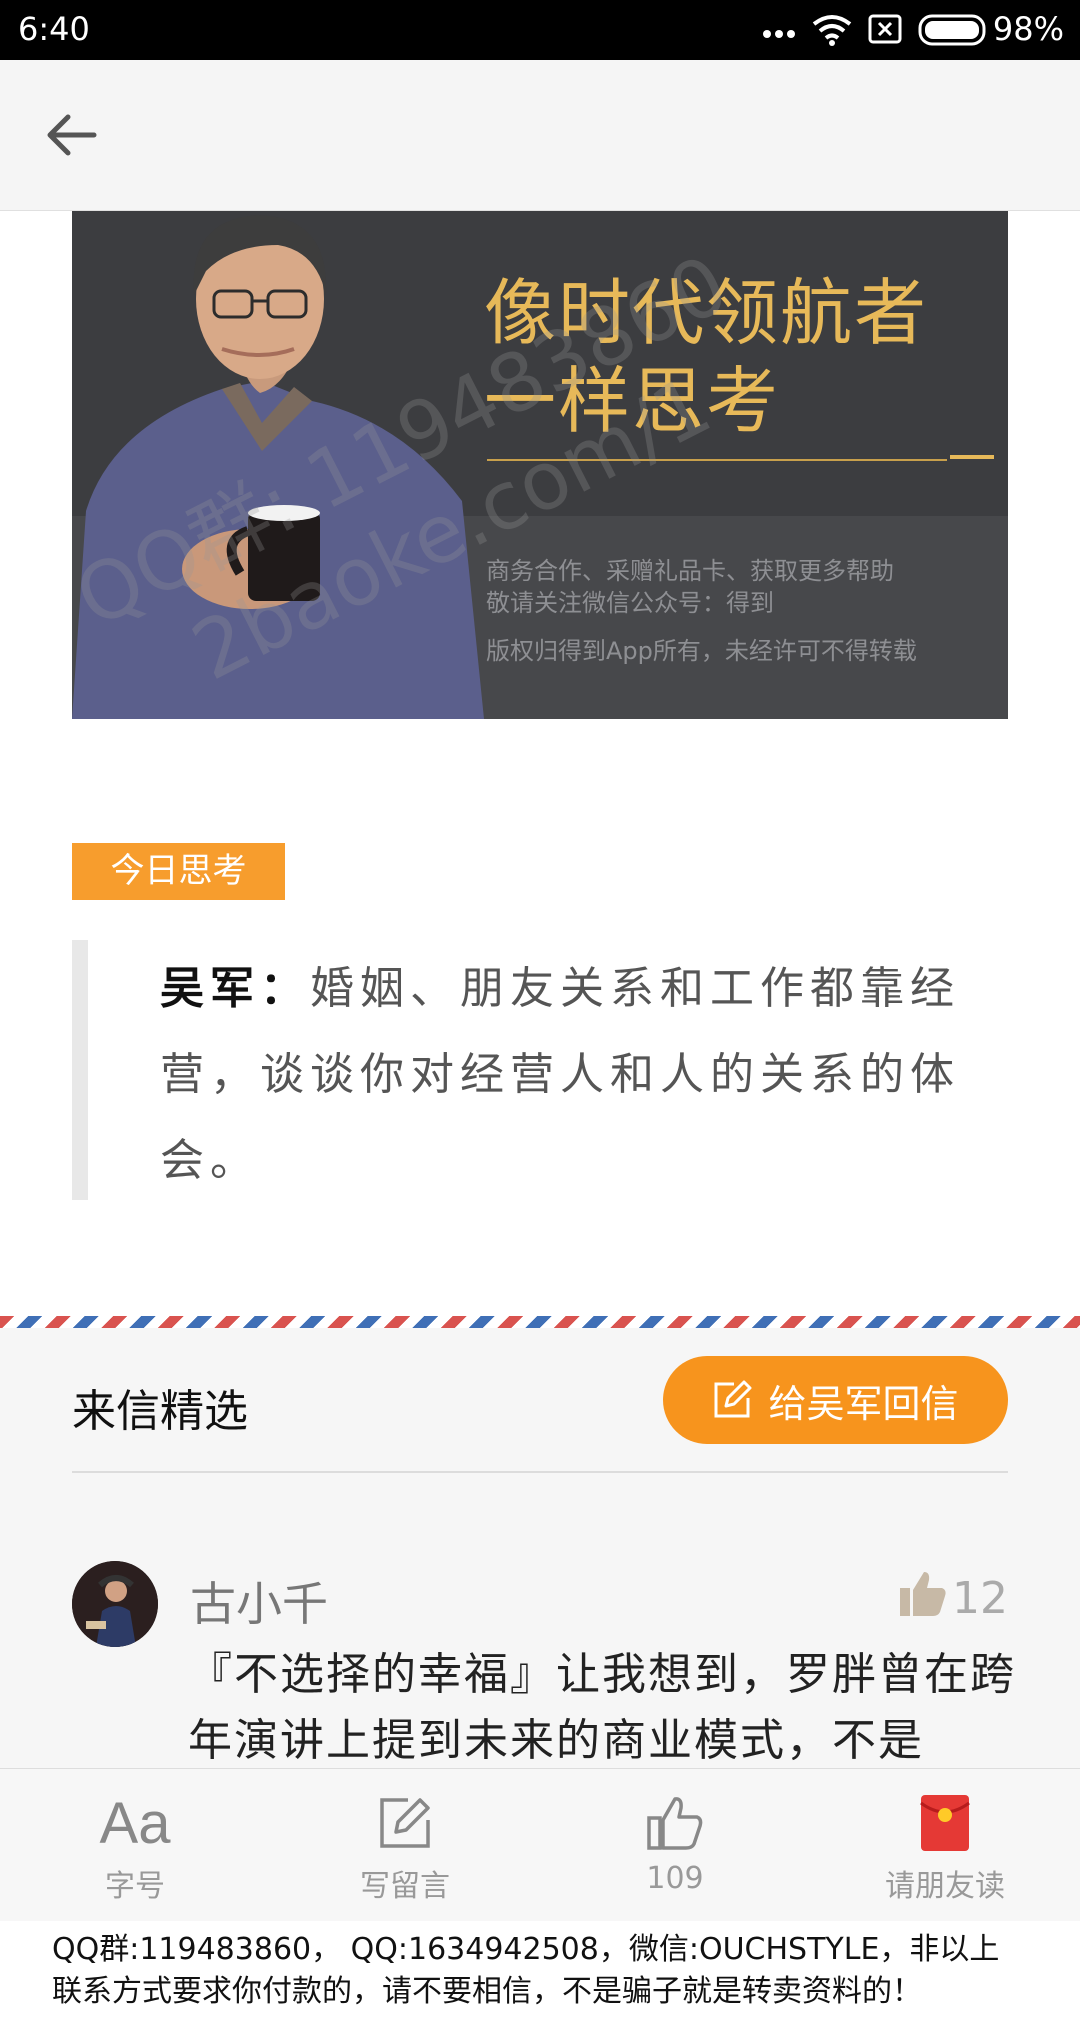  What do you see at coordinates (540, 30) in the screenshot?
I see `status-bar: 6:40 98%` at bounding box center [540, 30].